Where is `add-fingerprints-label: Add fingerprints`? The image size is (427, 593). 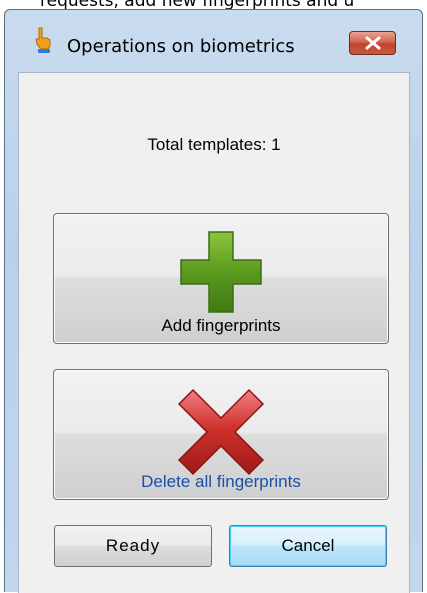 add-fingerprints-label: Add fingerprints is located at coordinates (221, 325).